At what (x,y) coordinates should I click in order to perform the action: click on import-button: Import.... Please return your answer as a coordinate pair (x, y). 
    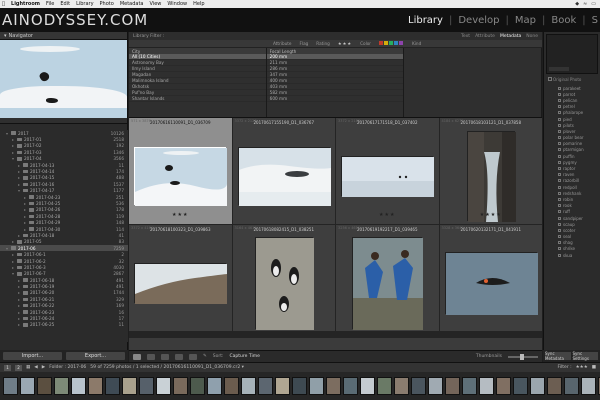
    Looking at the image, I should click on (32, 356).